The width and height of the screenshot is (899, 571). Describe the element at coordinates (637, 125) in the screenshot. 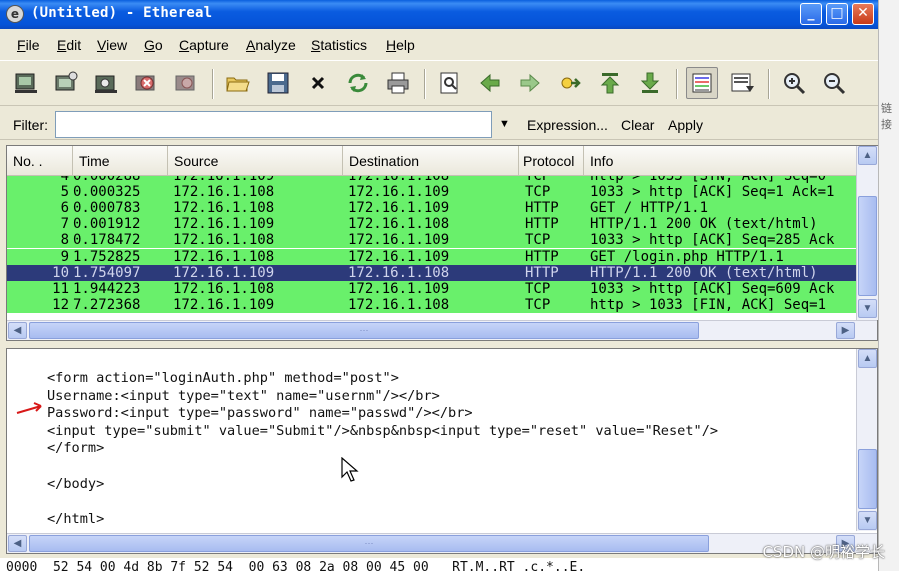

I see `clear-button: Clear` at that location.